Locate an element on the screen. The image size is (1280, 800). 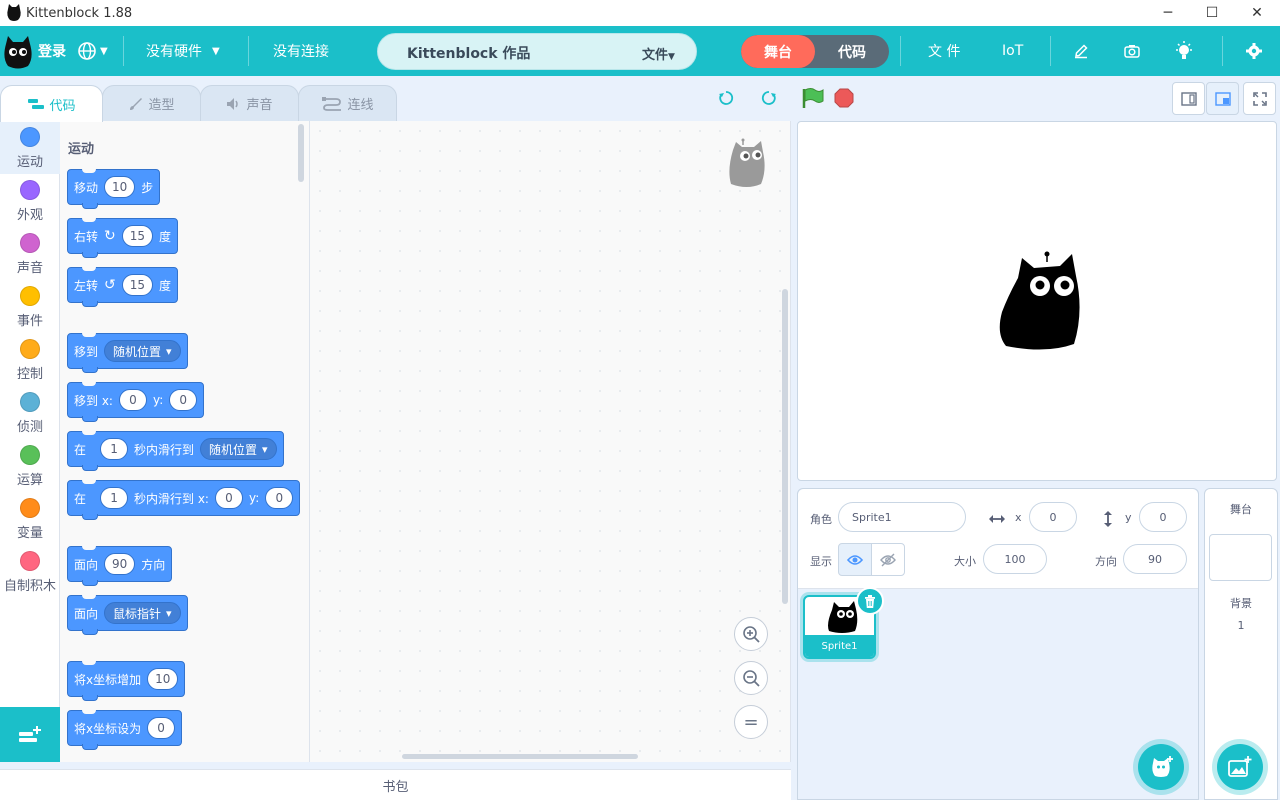
workspace-vertical-scrollbar is located at coordinates (785, 446).